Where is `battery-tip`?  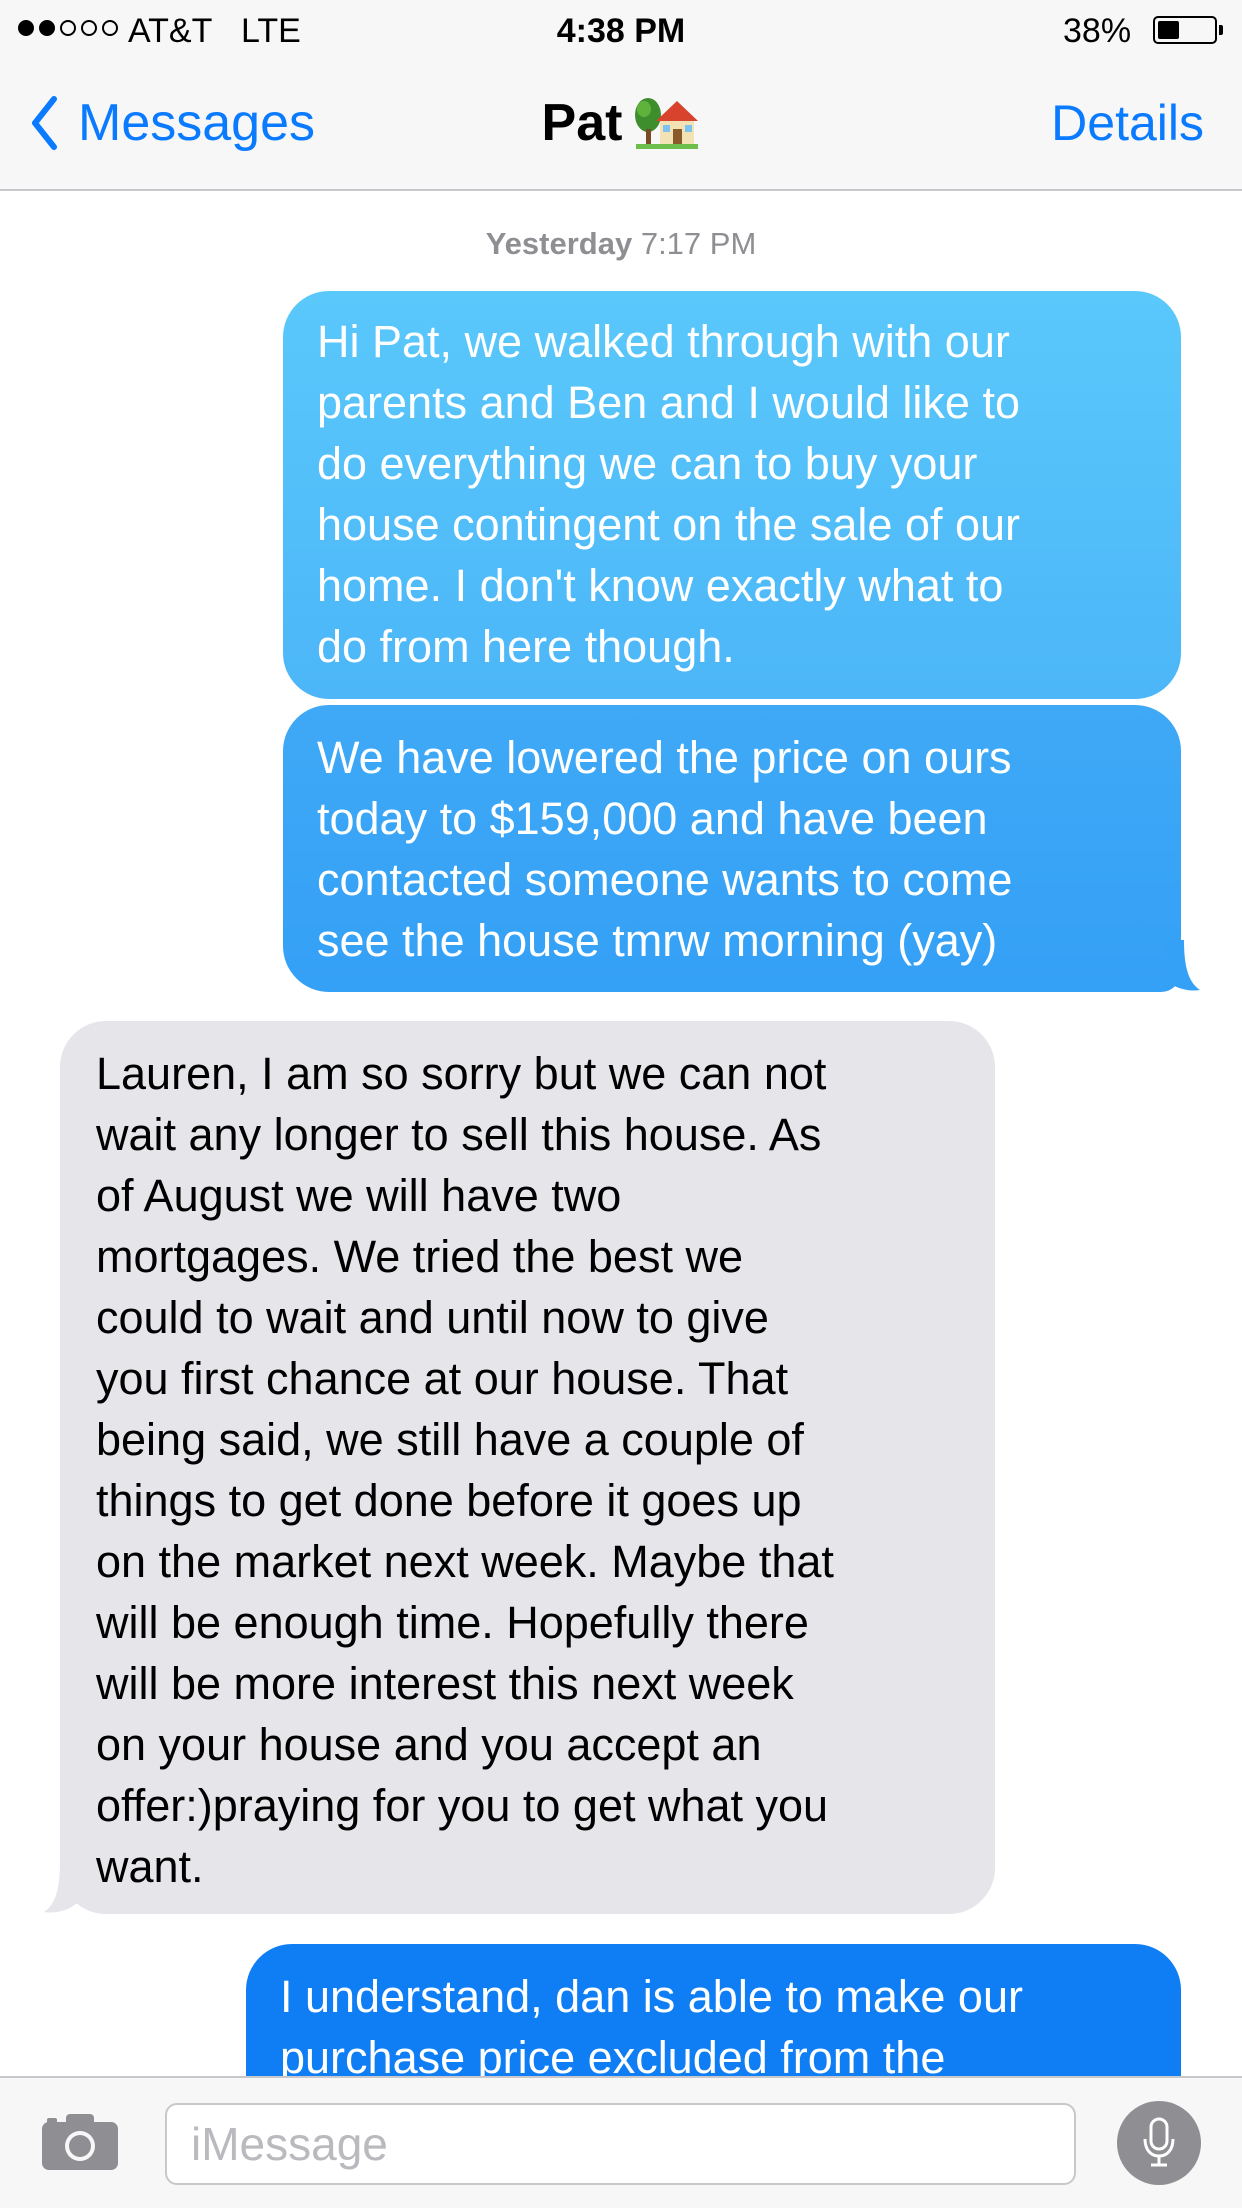 battery-tip is located at coordinates (1221, 30).